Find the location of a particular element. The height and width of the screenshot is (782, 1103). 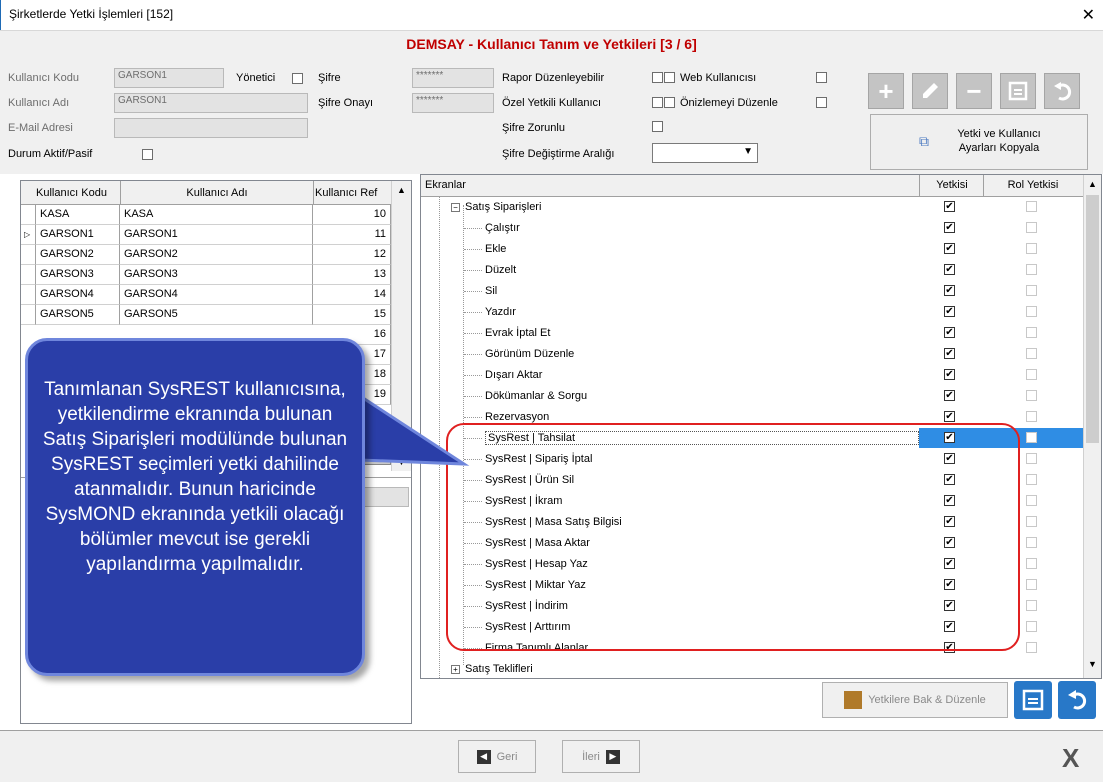

table-row: GARSON4 GARSON4 14 is located at coordinates (206, 295).